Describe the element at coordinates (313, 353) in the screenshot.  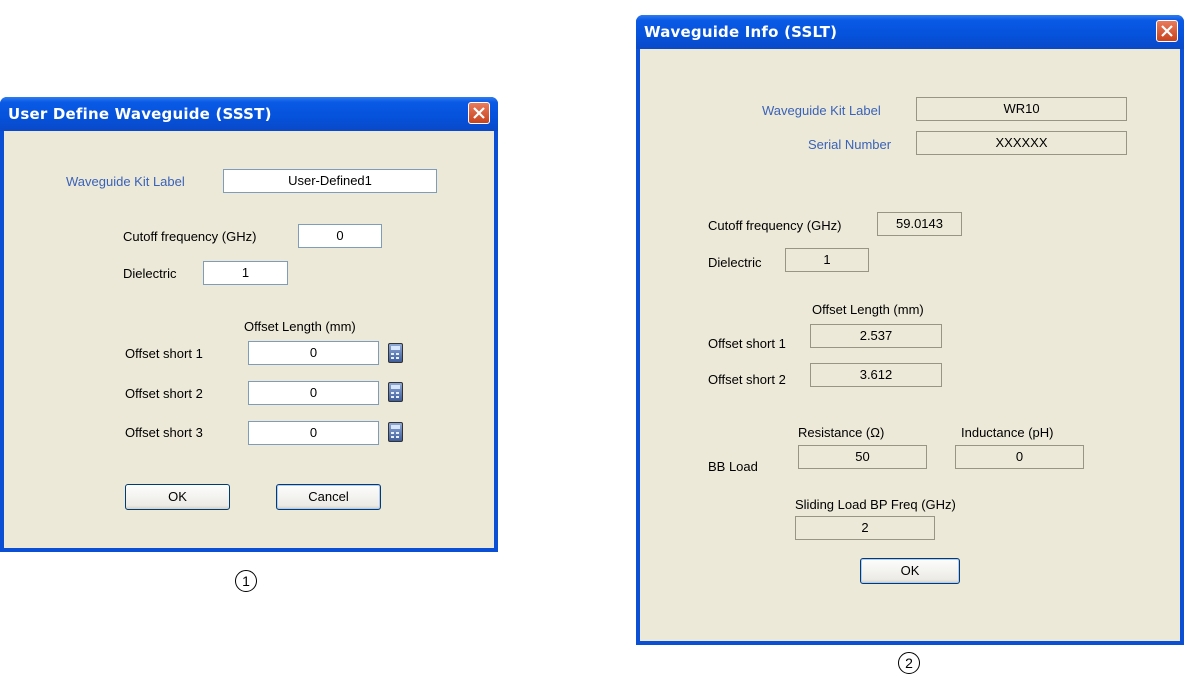
I see `offset-short-1-field: 0` at that location.